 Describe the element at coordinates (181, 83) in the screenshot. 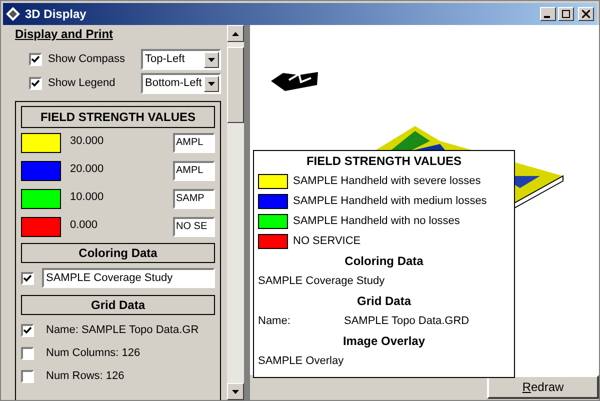

I see `position-dropdown: Bottom-Left` at that location.